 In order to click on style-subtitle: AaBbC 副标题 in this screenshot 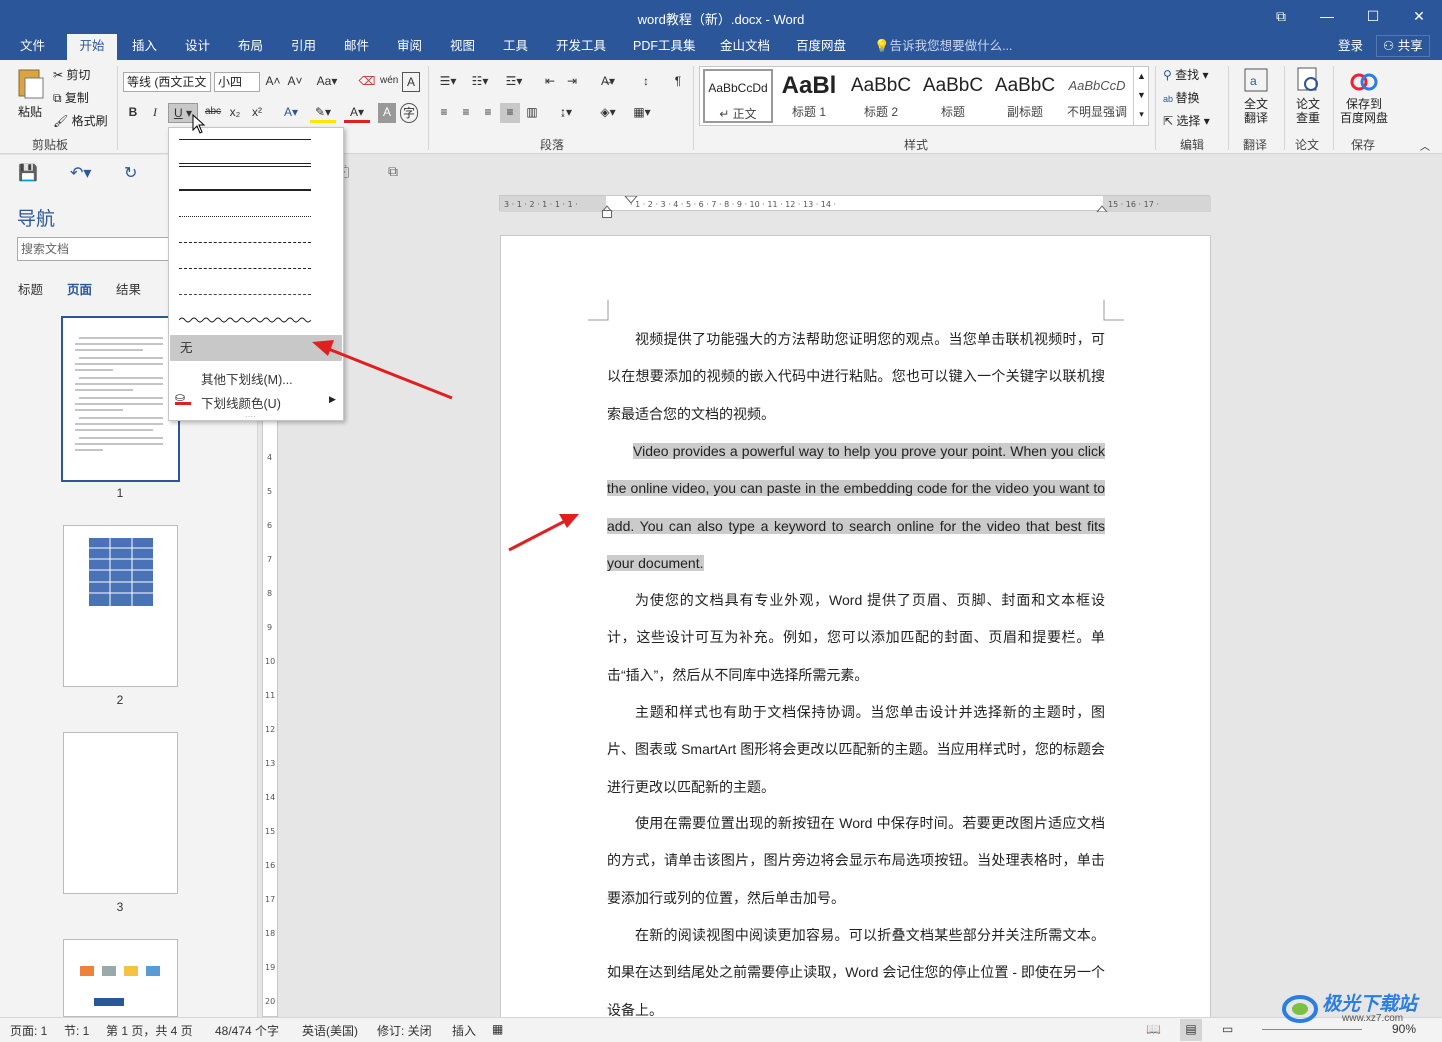, I will do `click(1025, 96)`.